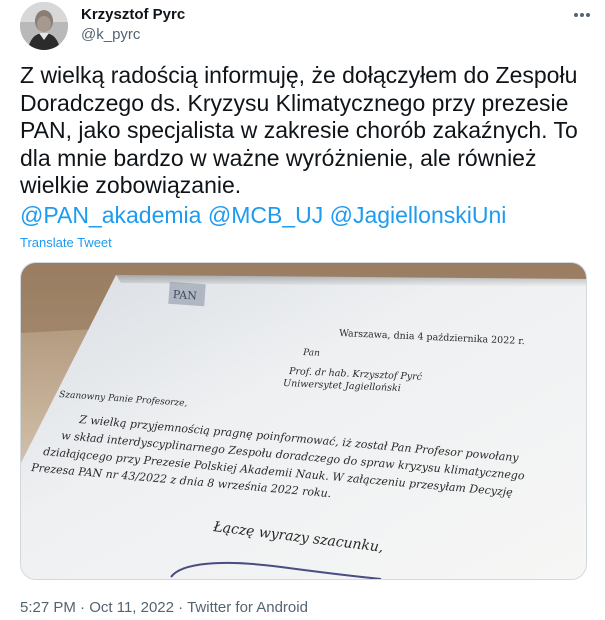 This screenshot has height=620, width=605. Describe the element at coordinates (110, 215) in the screenshot. I see `mention-link: @PAN_akademia` at that location.